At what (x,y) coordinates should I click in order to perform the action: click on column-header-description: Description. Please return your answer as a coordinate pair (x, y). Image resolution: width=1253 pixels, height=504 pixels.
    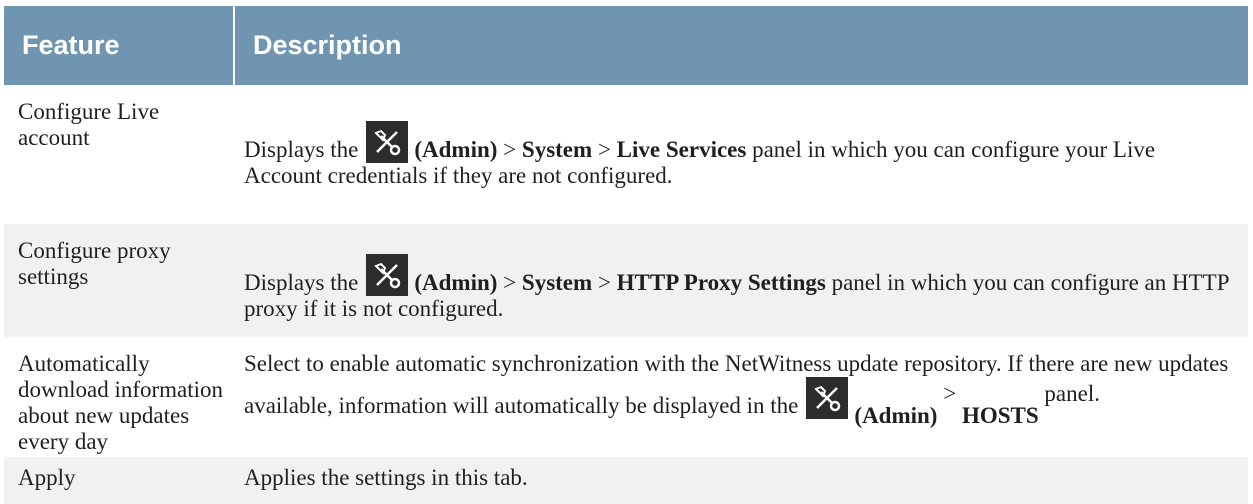
    Looking at the image, I should click on (741, 45).